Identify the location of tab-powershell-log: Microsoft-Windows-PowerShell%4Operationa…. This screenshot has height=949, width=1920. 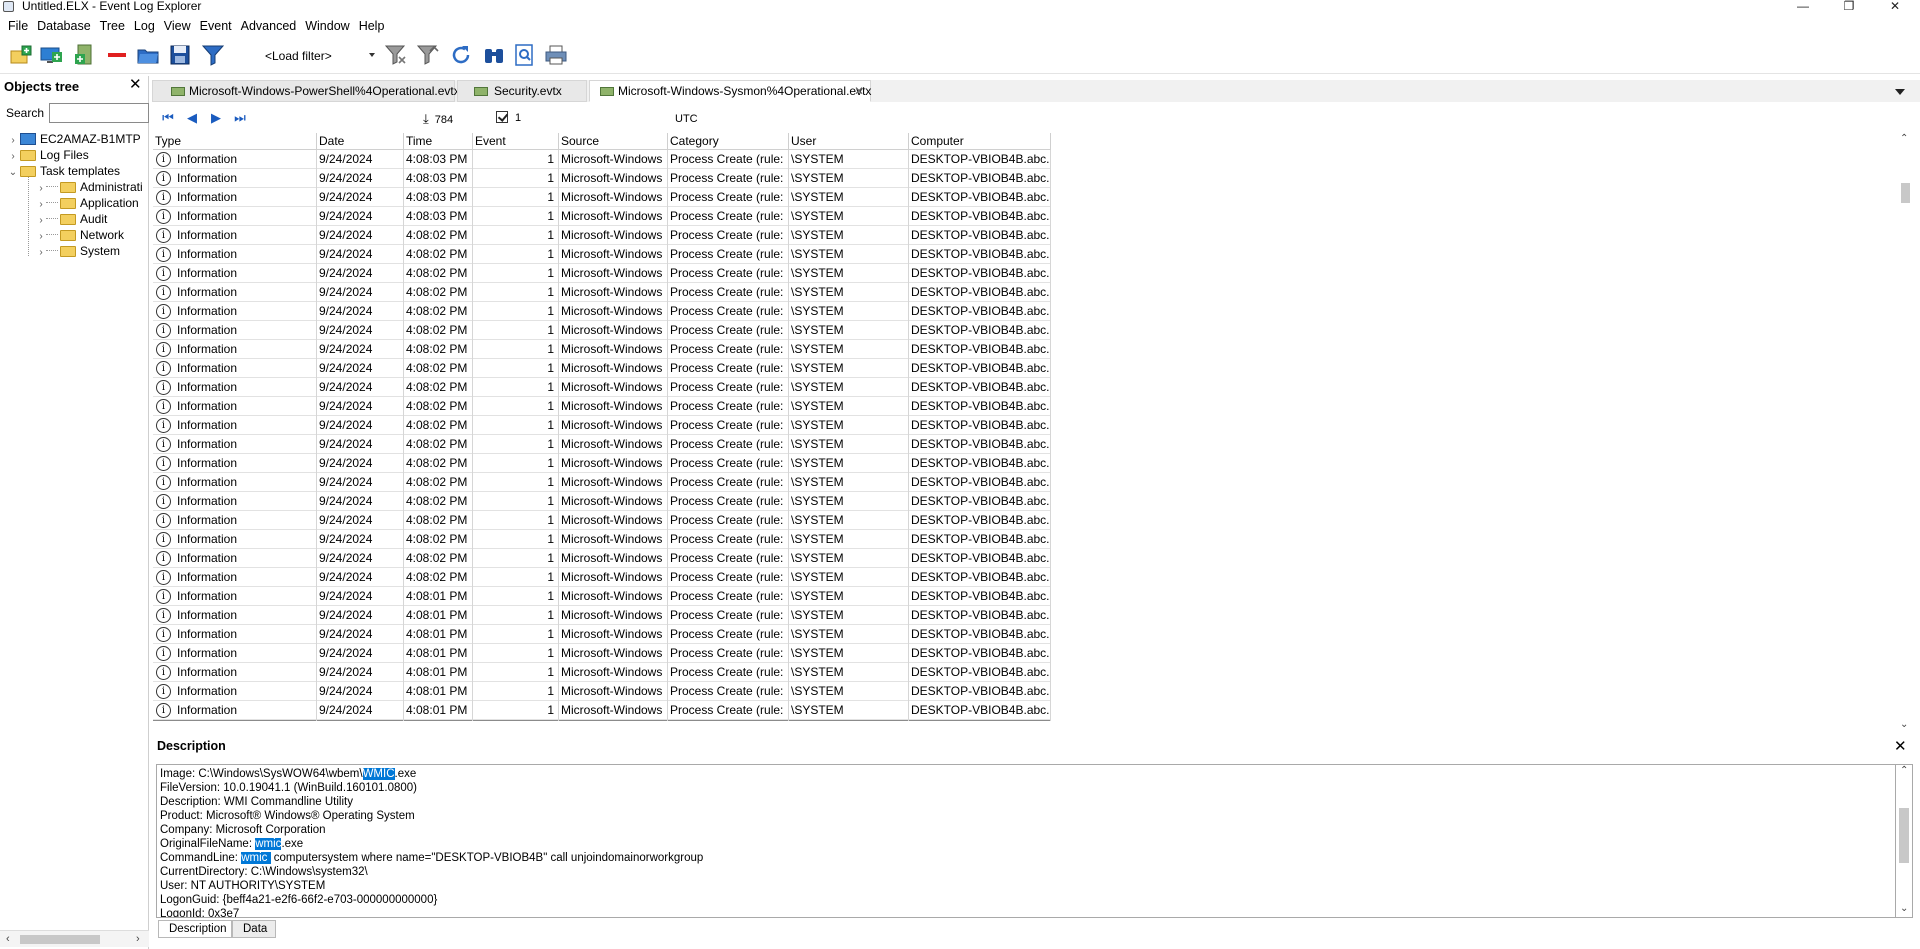
(306, 91).